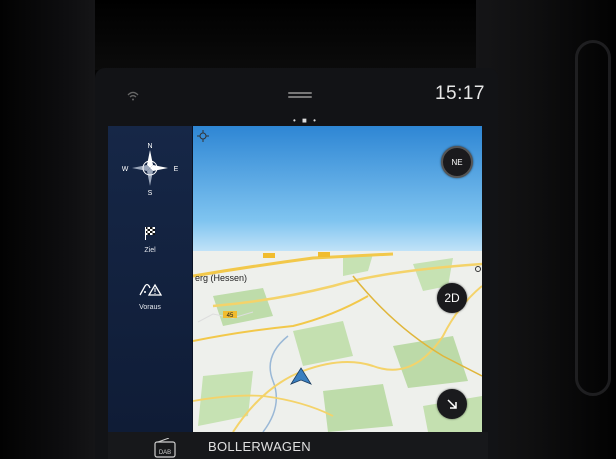 The height and width of the screenshot is (459, 616). I want to click on compass-s: S, so click(150, 193).